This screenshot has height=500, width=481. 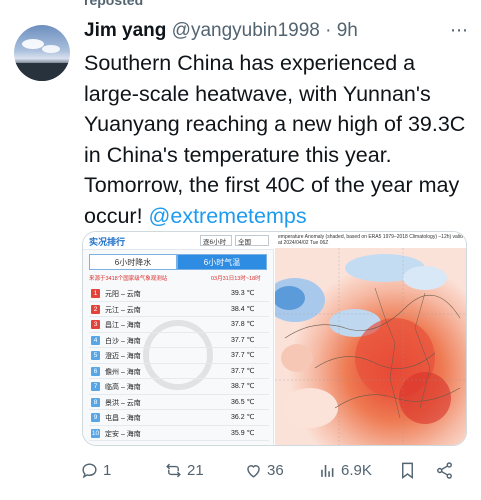 I want to click on bookmark-icon, so click(x=407, y=470).